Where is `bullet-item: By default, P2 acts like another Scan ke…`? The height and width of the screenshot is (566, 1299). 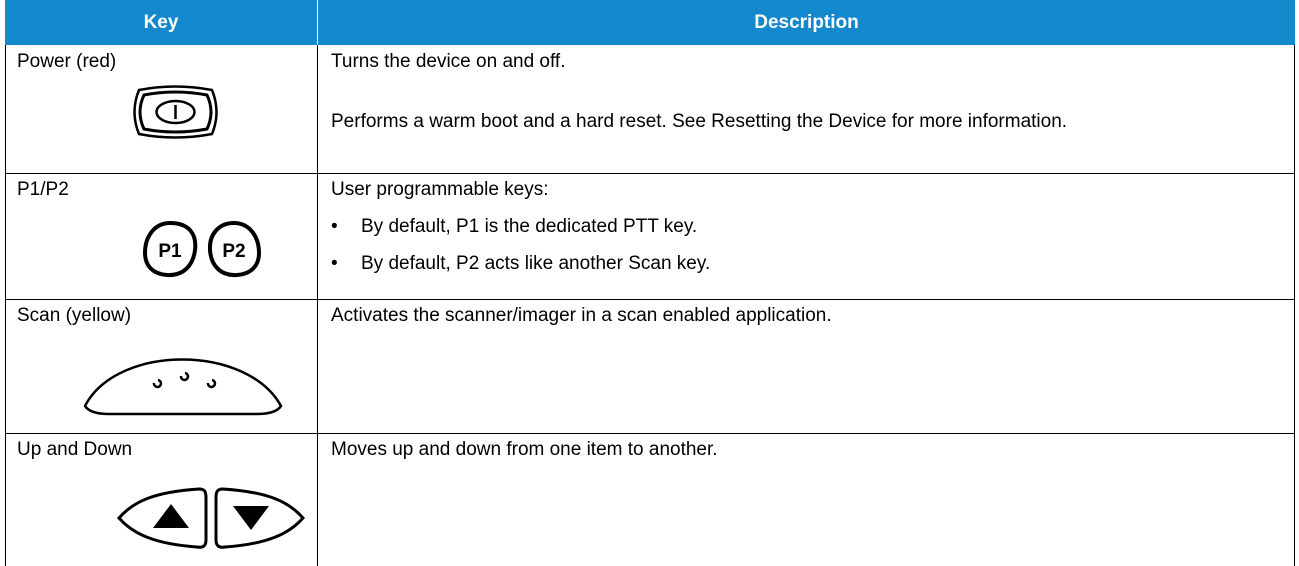
bullet-item: By default, P2 acts like another Scan ke… is located at coordinates (536, 263).